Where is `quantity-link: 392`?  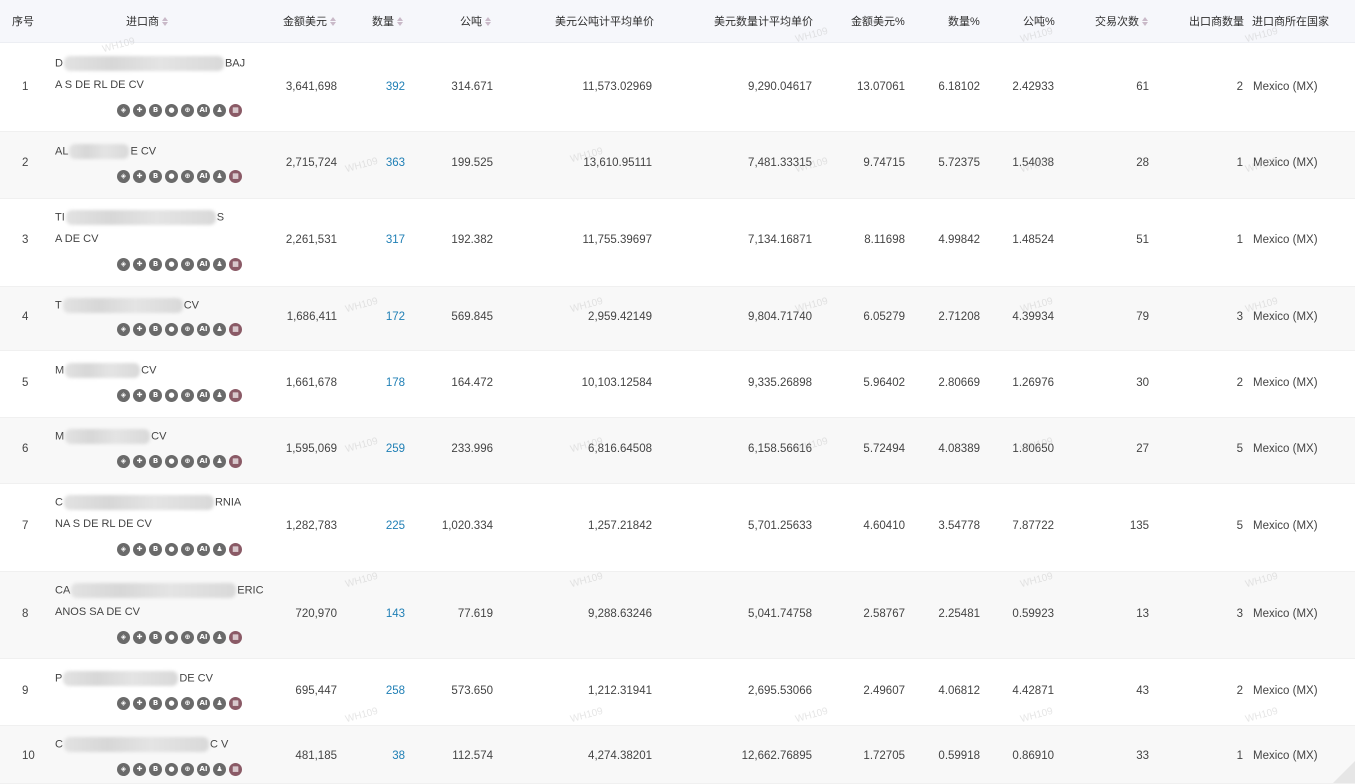 quantity-link: 392 is located at coordinates (395, 87).